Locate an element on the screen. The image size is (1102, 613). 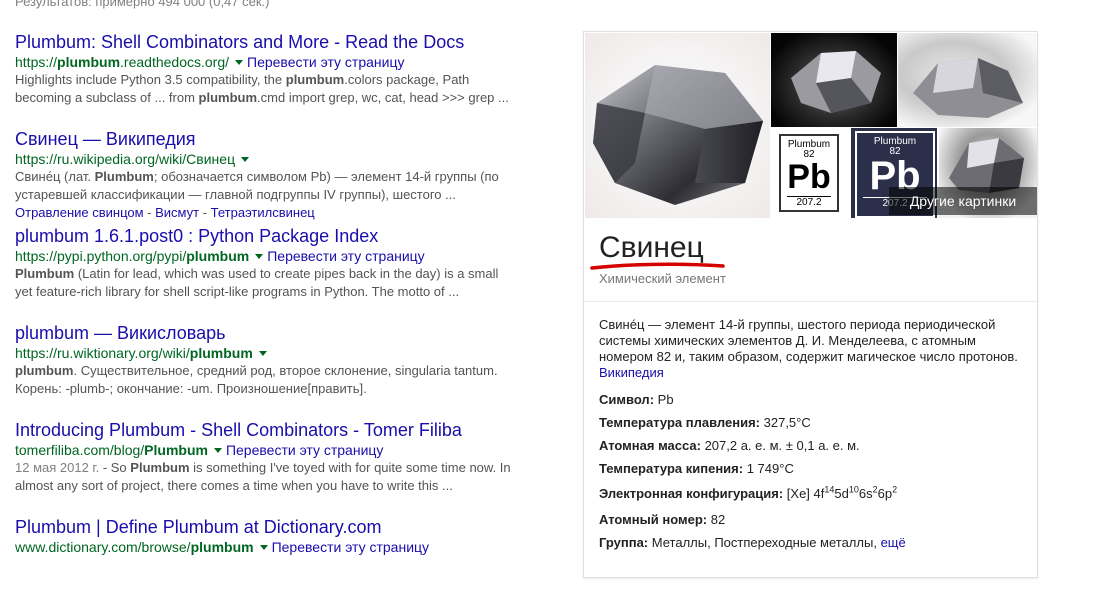
fact-value: Металлы, Постпереходные металлы, is located at coordinates (766, 542).